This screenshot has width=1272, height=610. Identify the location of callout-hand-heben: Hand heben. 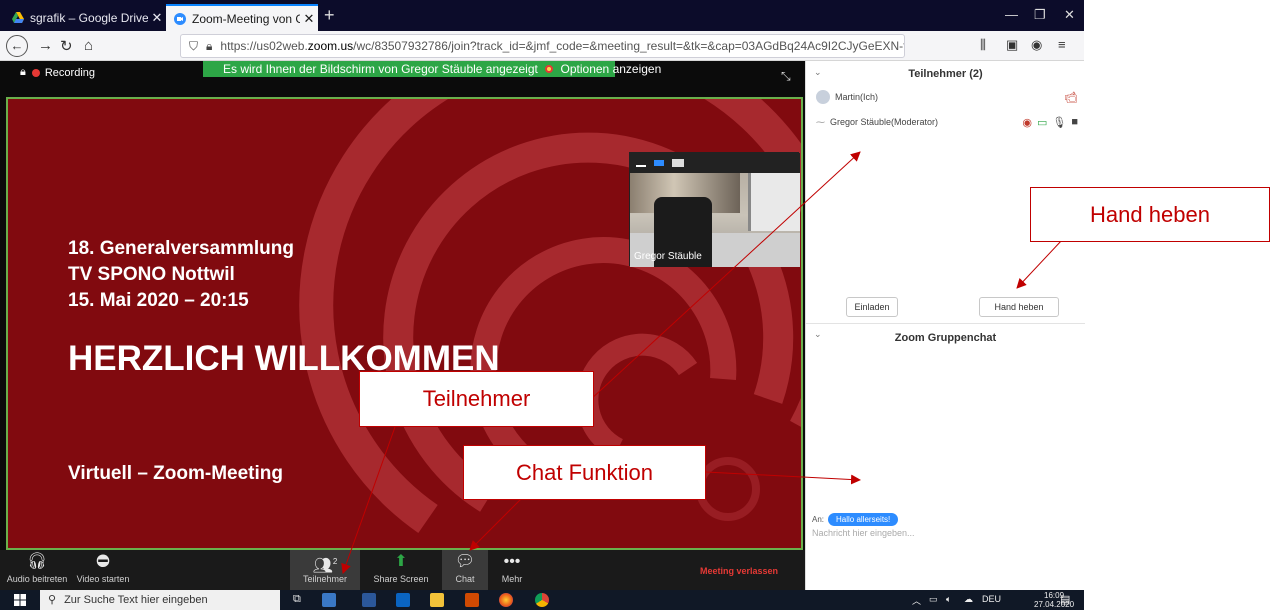
(1150, 214).